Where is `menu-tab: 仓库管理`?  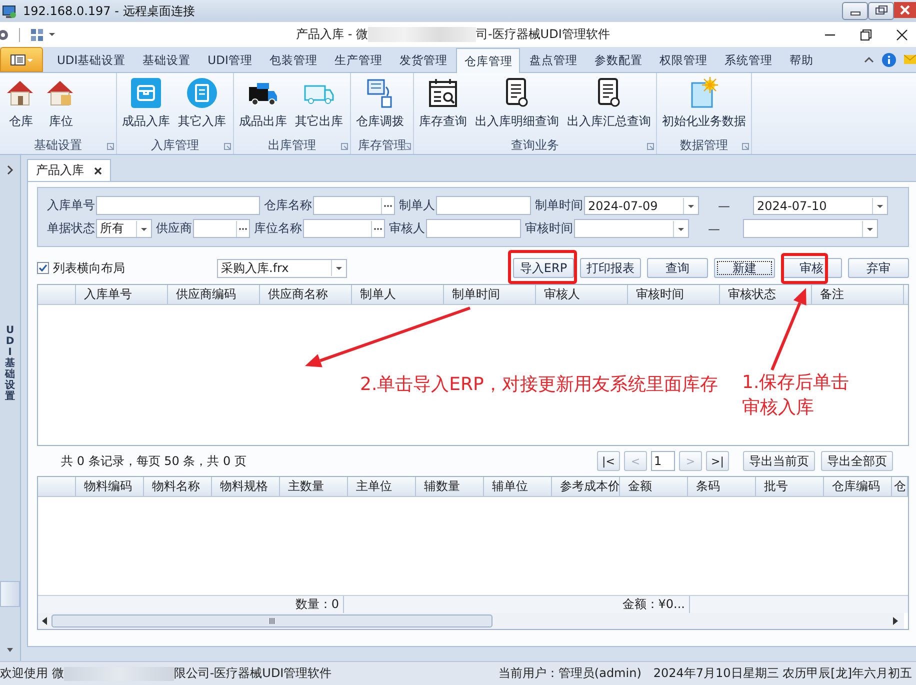
menu-tab: 仓库管理 is located at coordinates (488, 60).